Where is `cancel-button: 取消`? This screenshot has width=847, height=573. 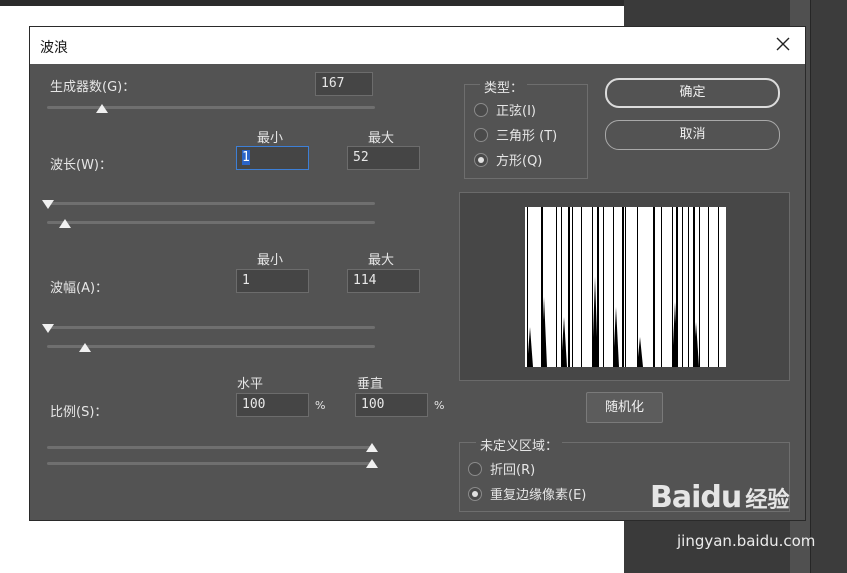 cancel-button: 取消 is located at coordinates (692, 135).